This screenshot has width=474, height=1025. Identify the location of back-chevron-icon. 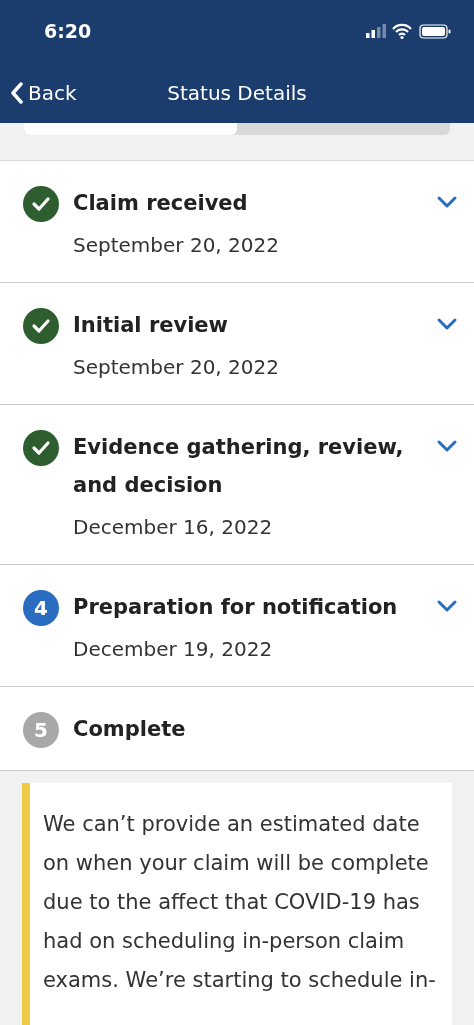
(17, 92).